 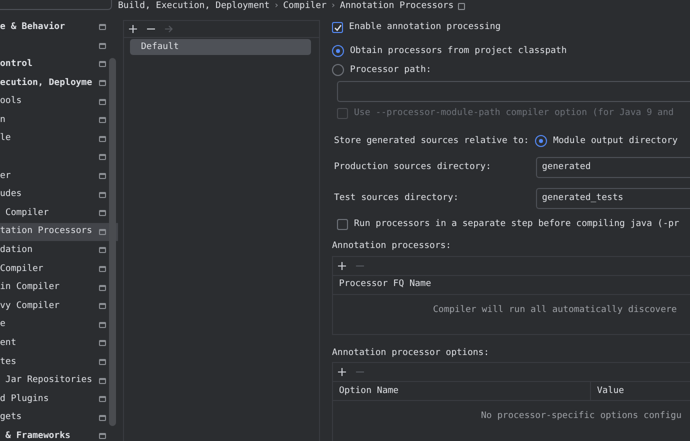 What do you see at coordinates (59, 399) in the screenshot?
I see `sidebar-item: d Plugins` at bounding box center [59, 399].